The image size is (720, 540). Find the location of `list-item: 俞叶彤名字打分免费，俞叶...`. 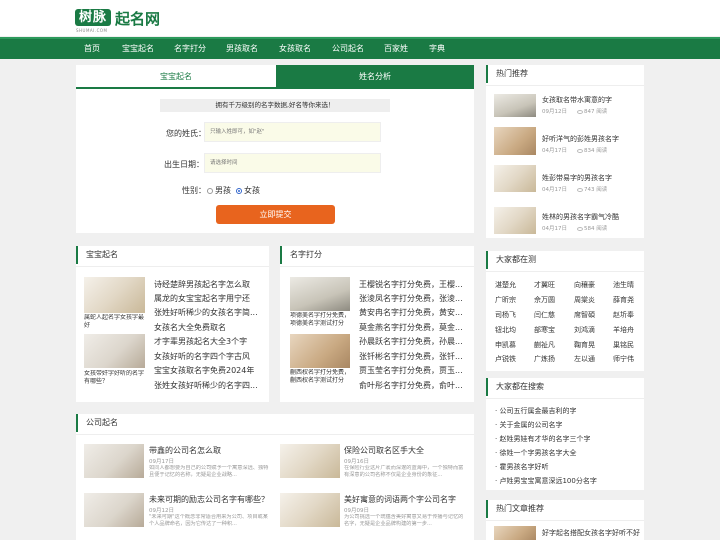

list-item: 俞叶彤名字打分免费，俞叶... is located at coordinates (413, 385).